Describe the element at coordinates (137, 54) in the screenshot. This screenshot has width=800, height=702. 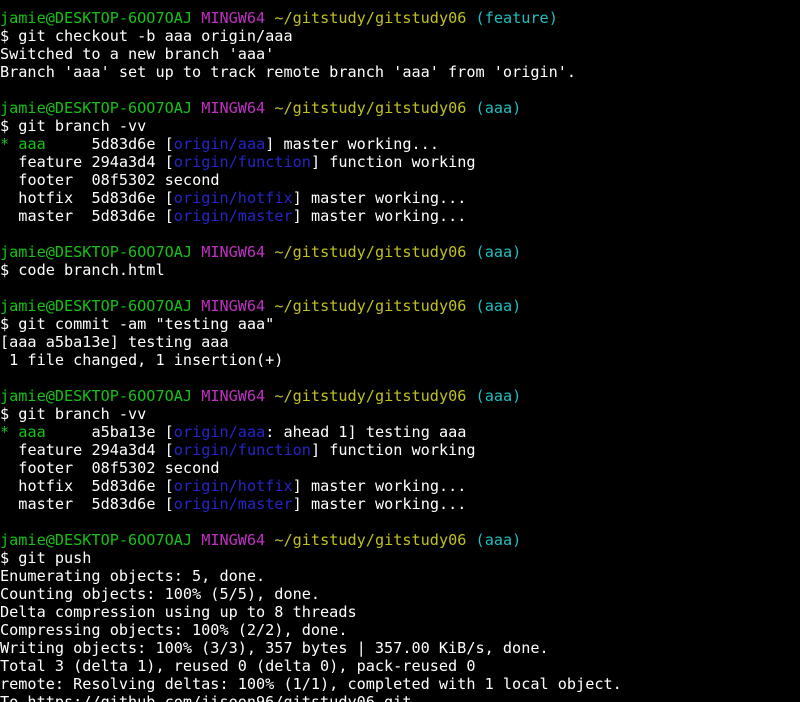
I see `output-line: Switched to a new branch 'aaa'` at that location.